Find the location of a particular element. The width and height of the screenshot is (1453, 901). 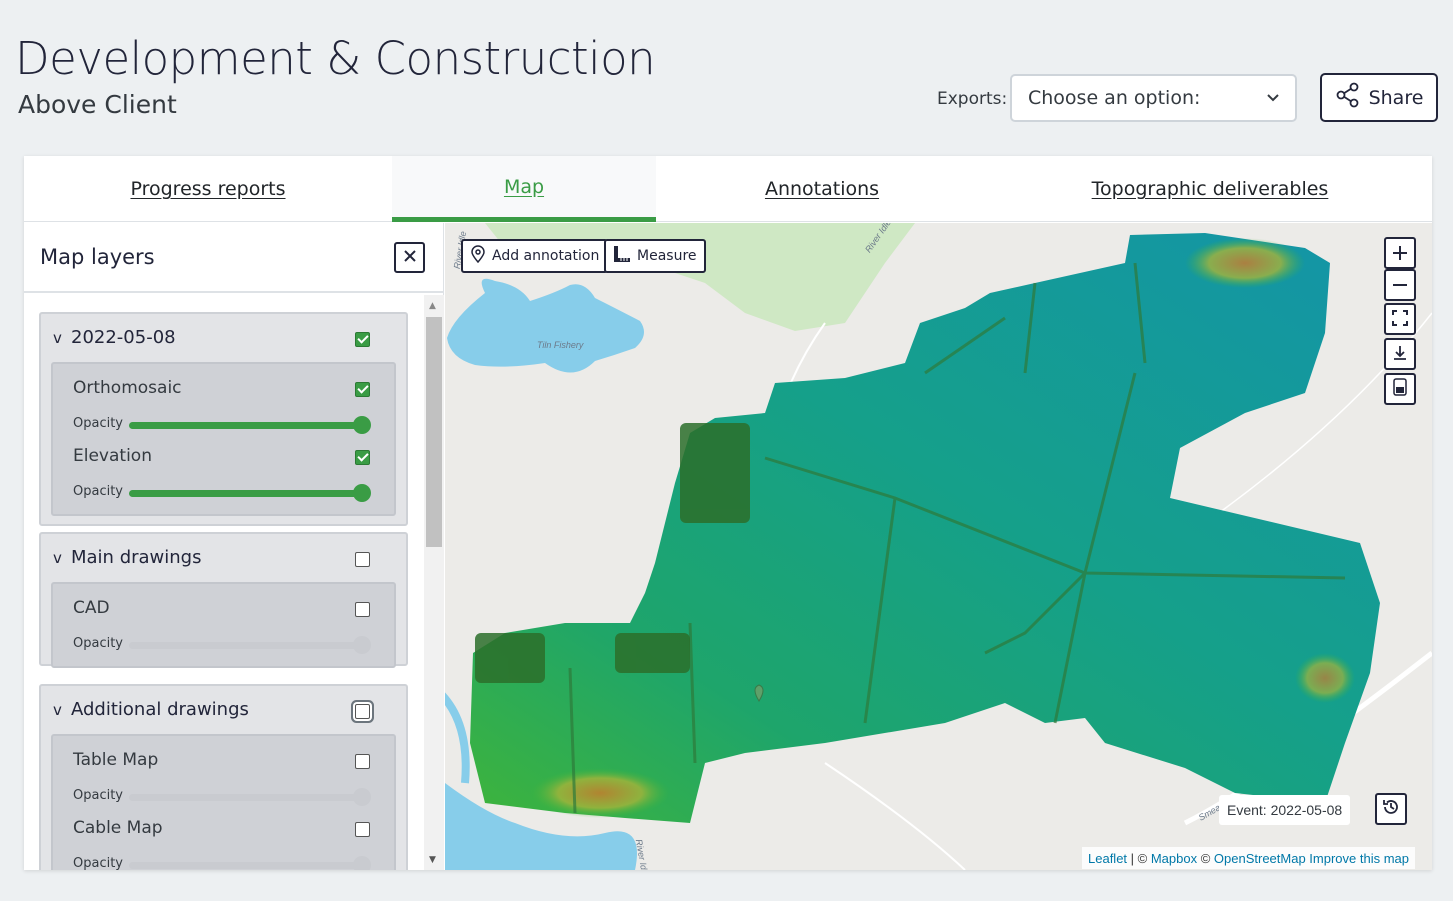

improve-map-link: Improve this map is located at coordinates (1357, 858).